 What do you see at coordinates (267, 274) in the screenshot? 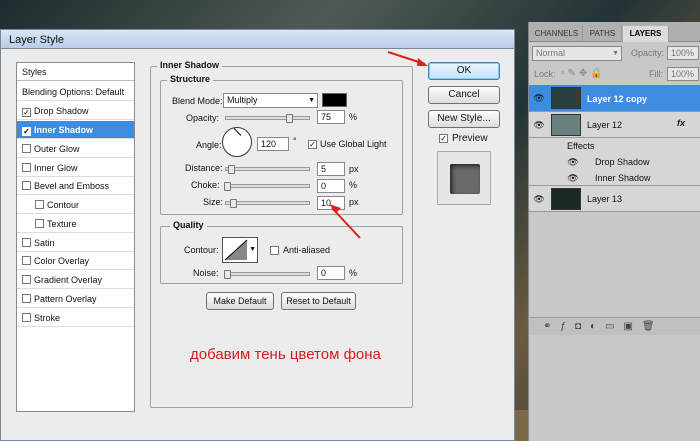
I see `noise-slider` at bounding box center [267, 274].